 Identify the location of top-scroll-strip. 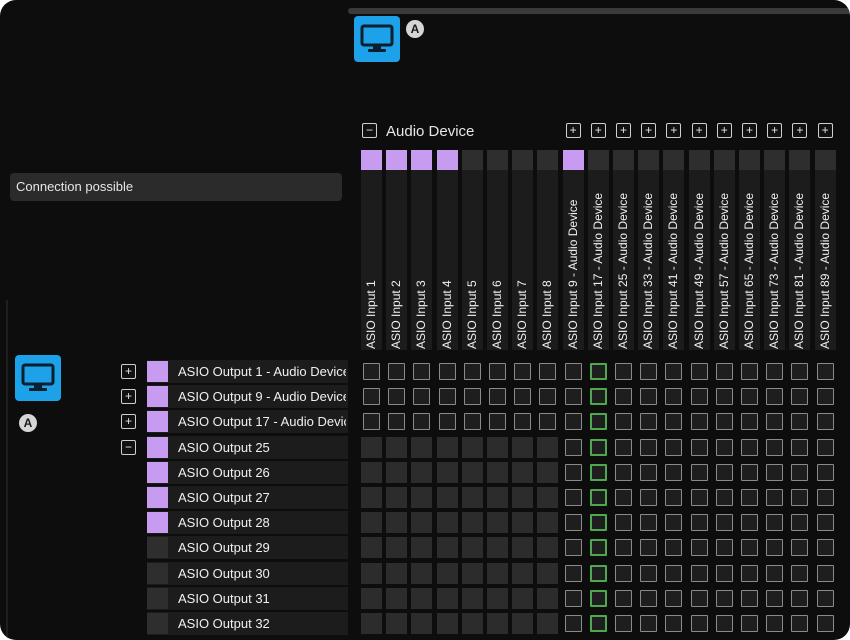
(599, 11).